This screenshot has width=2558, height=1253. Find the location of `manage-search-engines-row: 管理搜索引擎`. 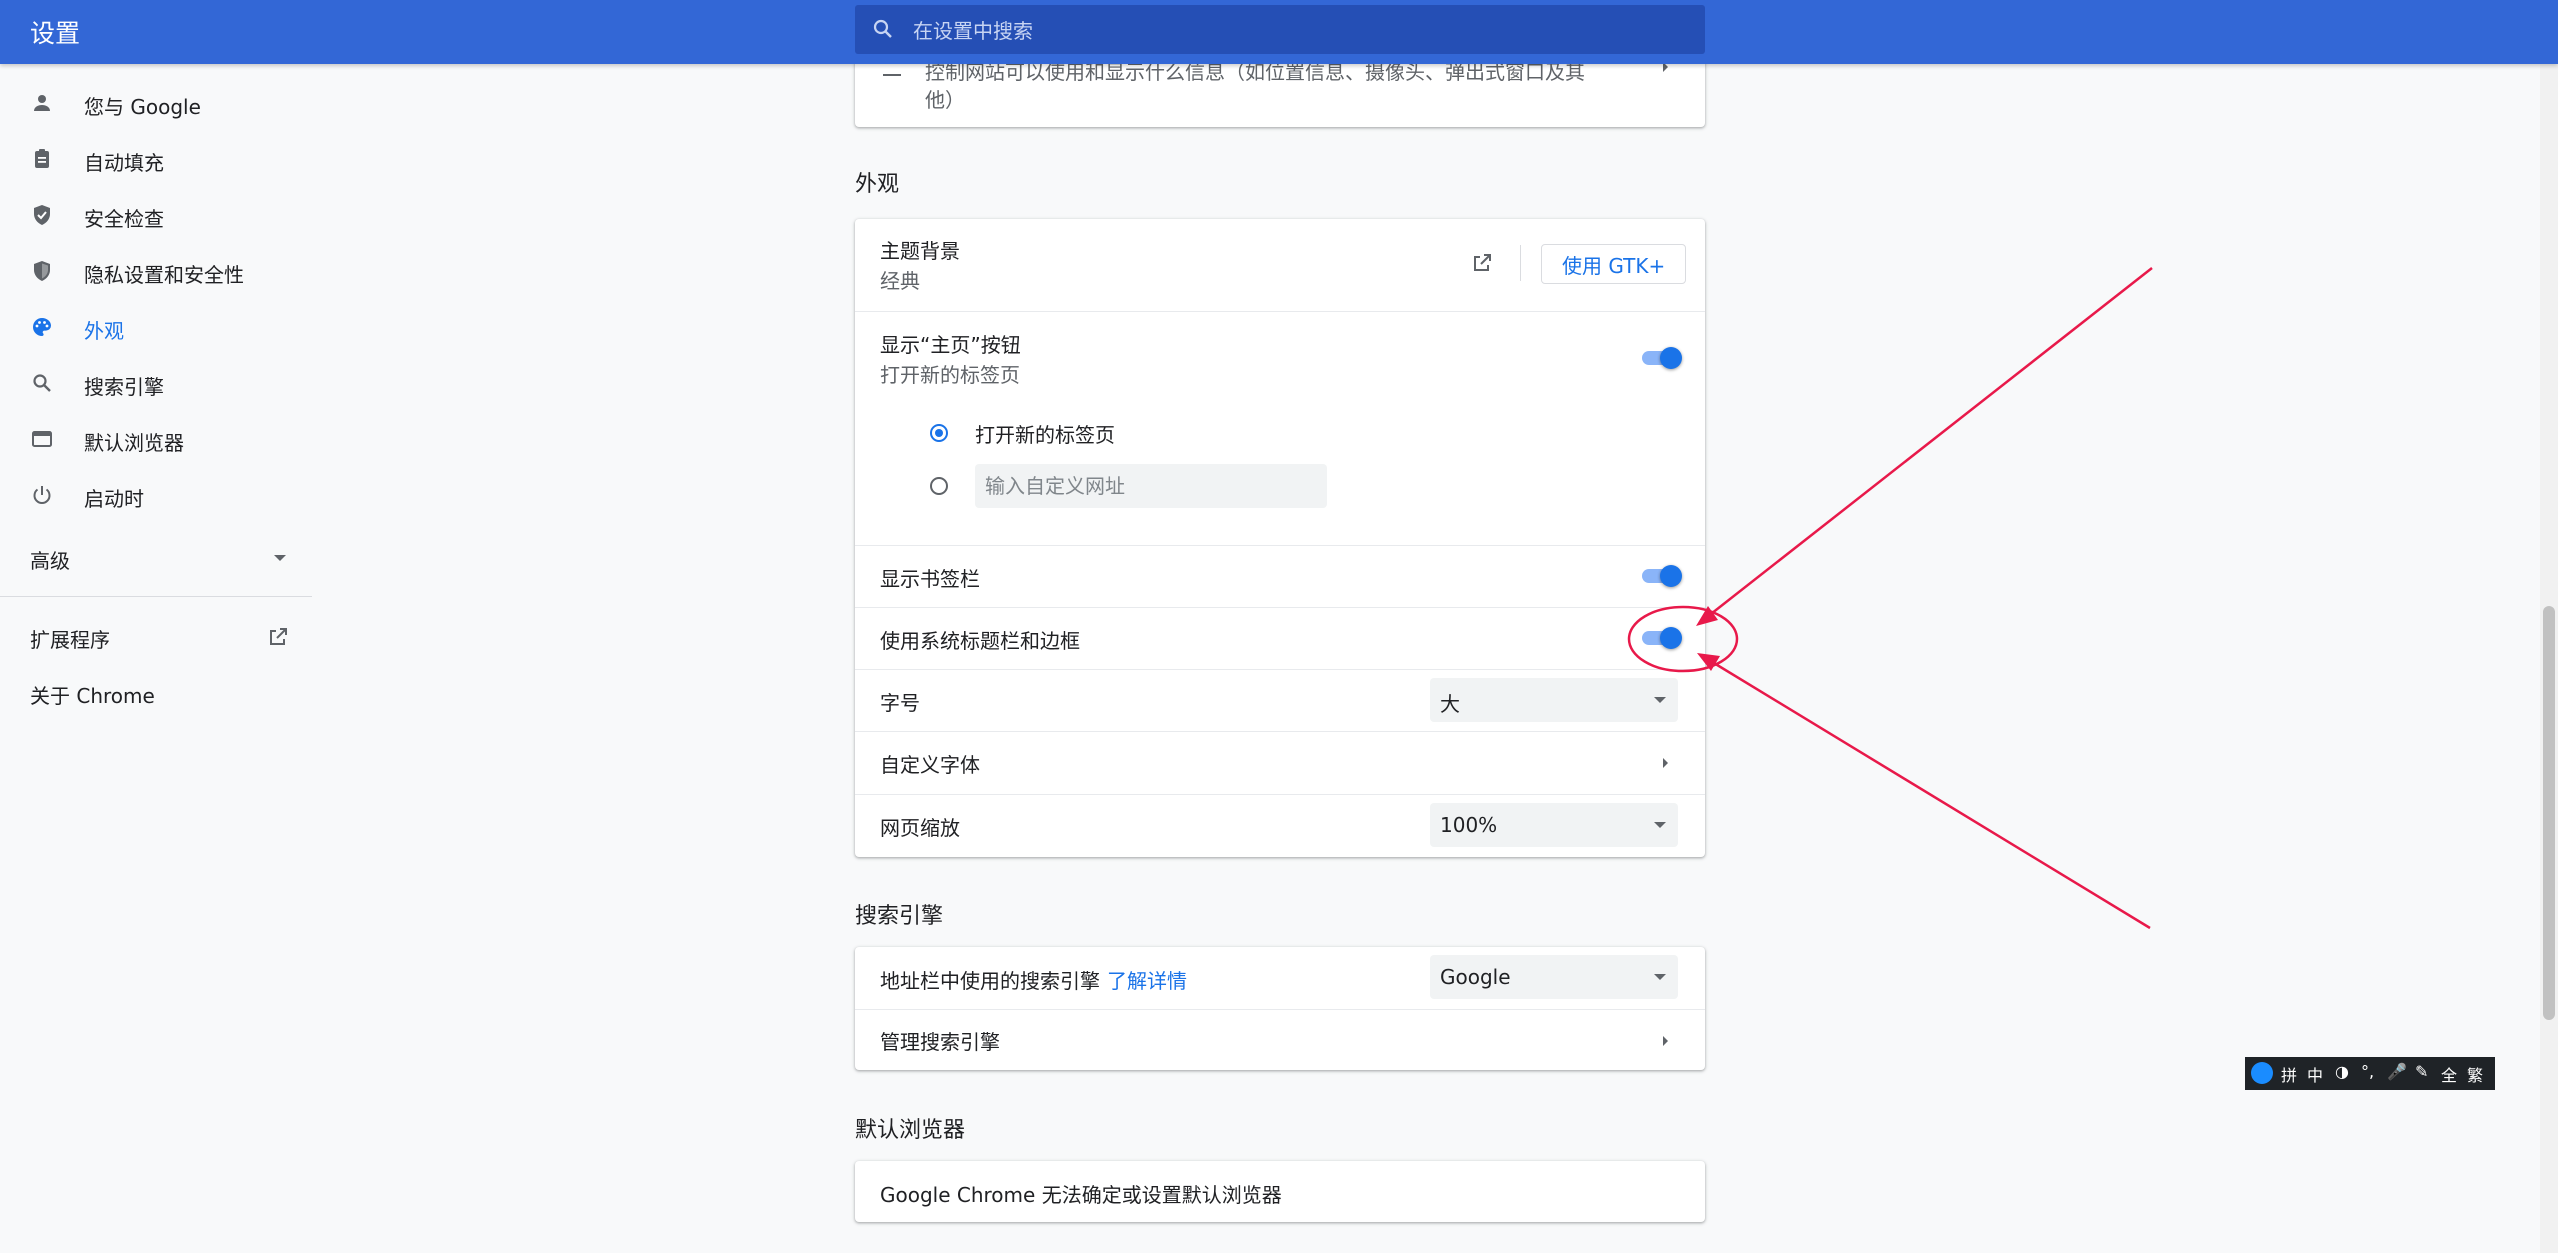

manage-search-engines-row: 管理搜索引擎 is located at coordinates (1280, 1040).